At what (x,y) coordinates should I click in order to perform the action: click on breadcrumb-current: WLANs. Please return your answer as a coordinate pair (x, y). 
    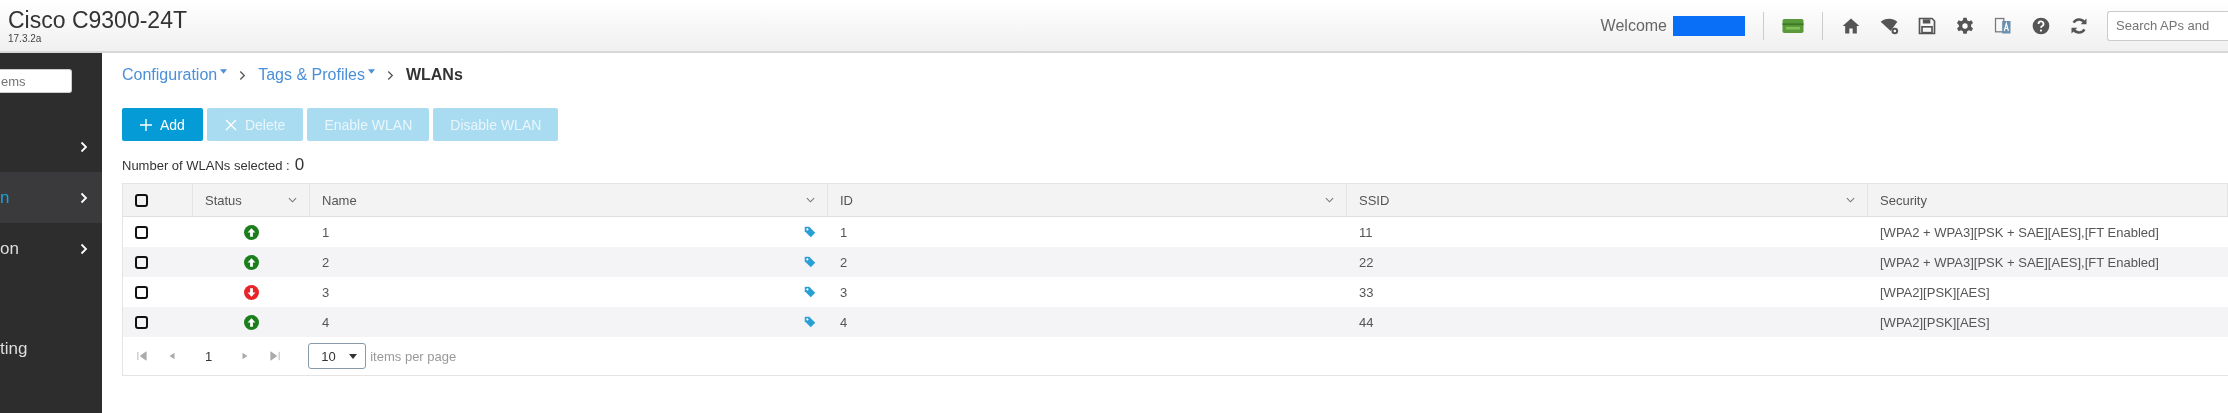
    Looking at the image, I should click on (434, 75).